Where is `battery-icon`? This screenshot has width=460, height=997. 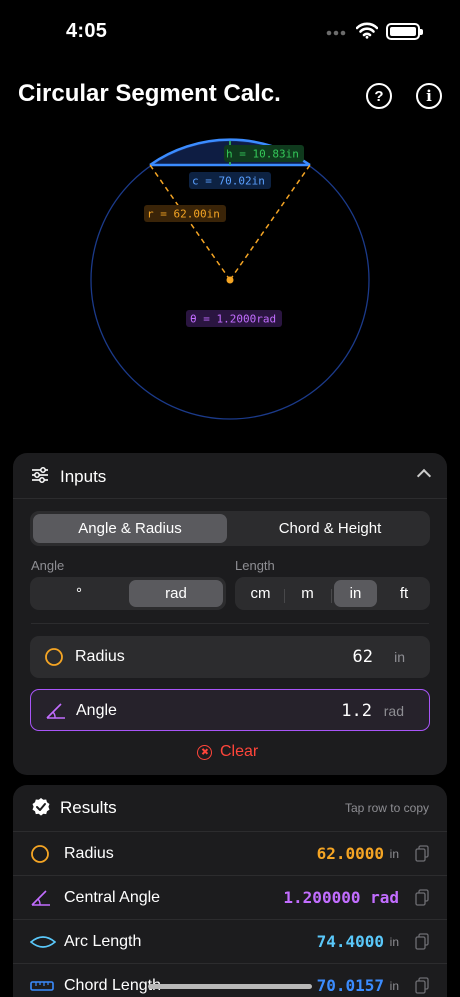 battery-icon is located at coordinates (404, 31).